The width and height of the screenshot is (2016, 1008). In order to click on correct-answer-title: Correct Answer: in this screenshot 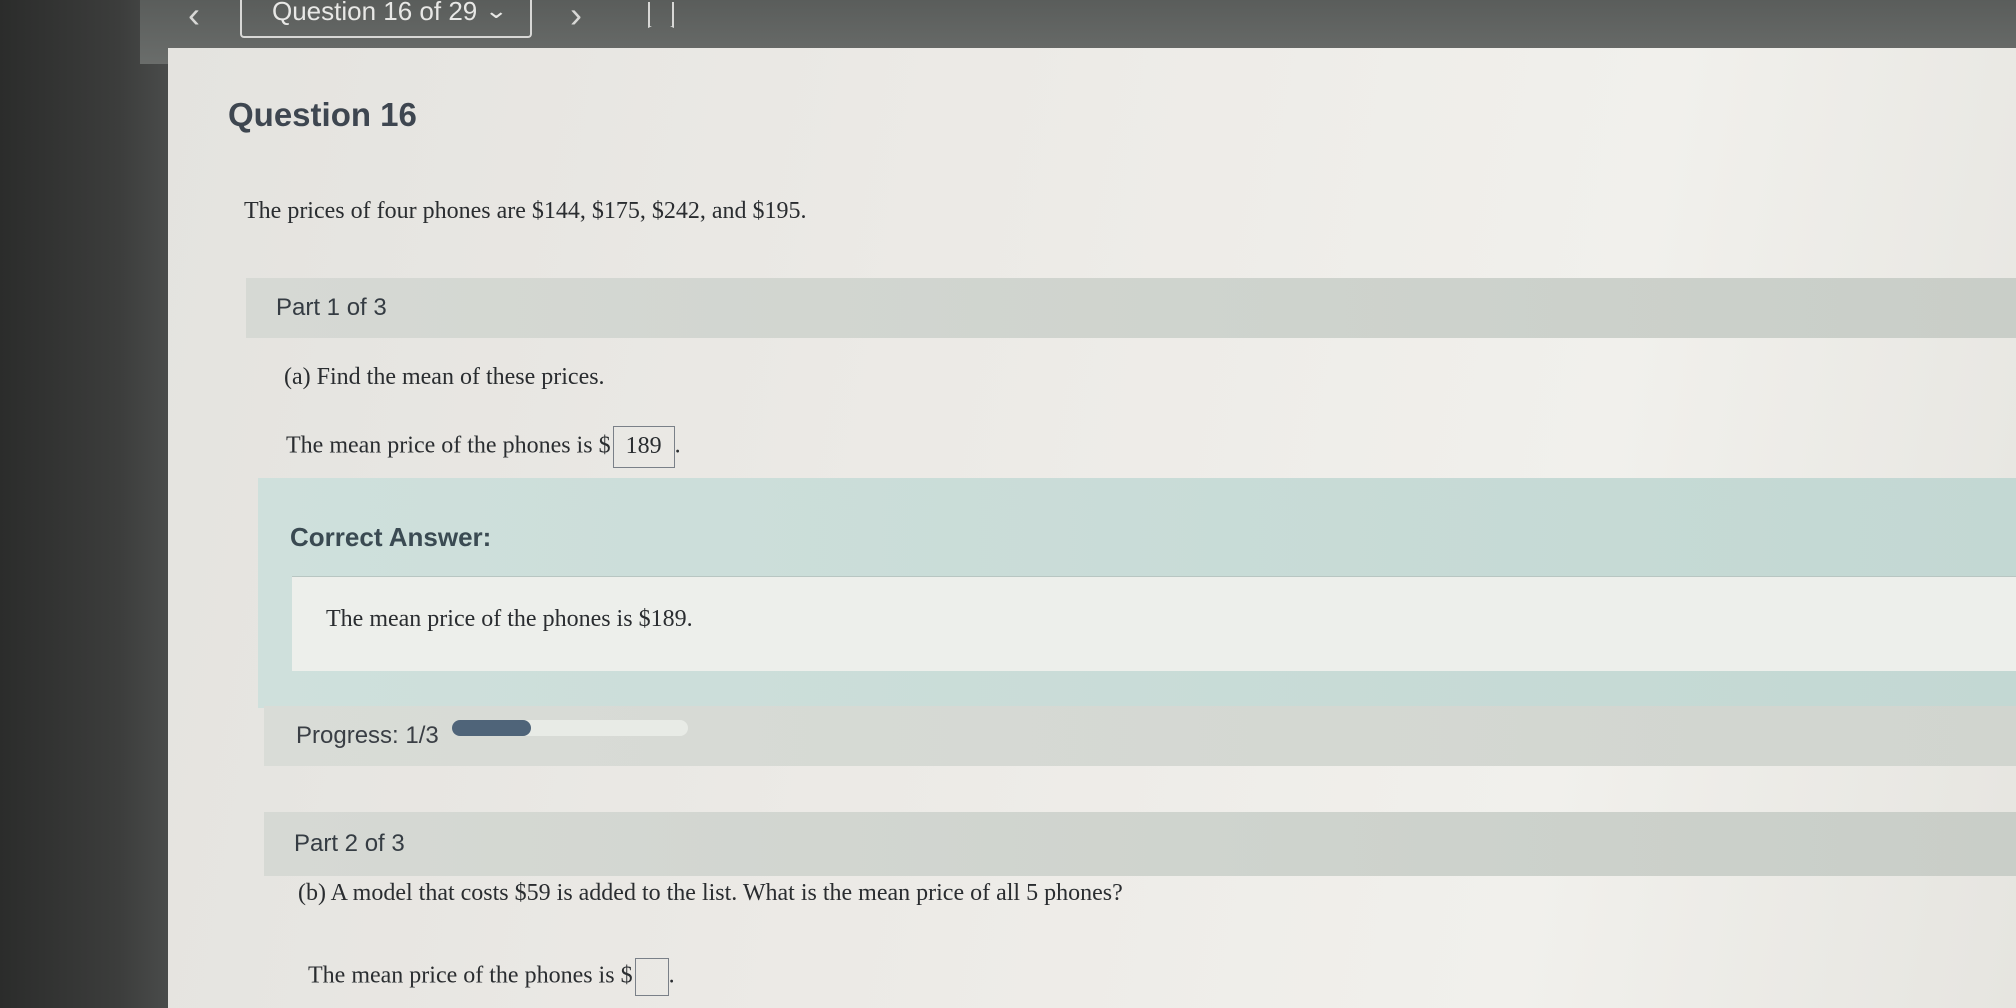, I will do `click(391, 537)`.